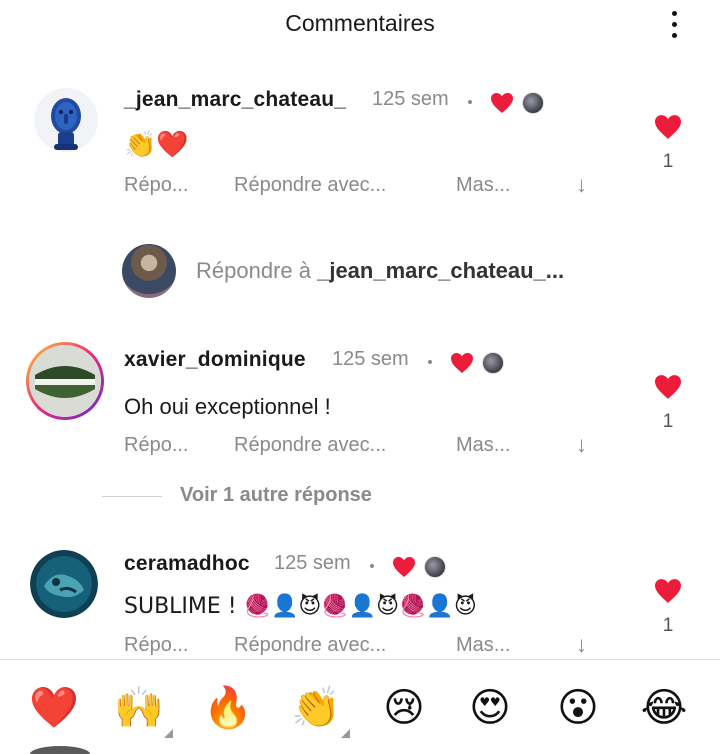 The image size is (720, 754). Describe the element at coordinates (360, 707) in the screenshot. I see `emoji-bar: ❤️ 🙌 🔥 👏 😢 😍 😮 😂` at that location.